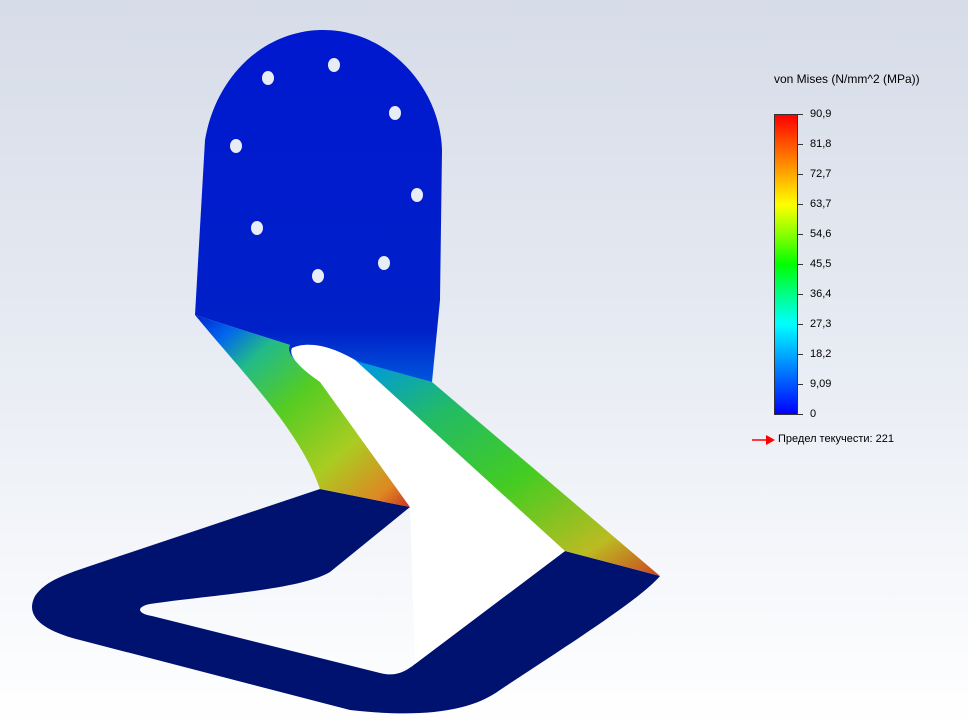  What do you see at coordinates (821, 324) in the screenshot?
I see `legend-tick-label: 27,3` at bounding box center [821, 324].